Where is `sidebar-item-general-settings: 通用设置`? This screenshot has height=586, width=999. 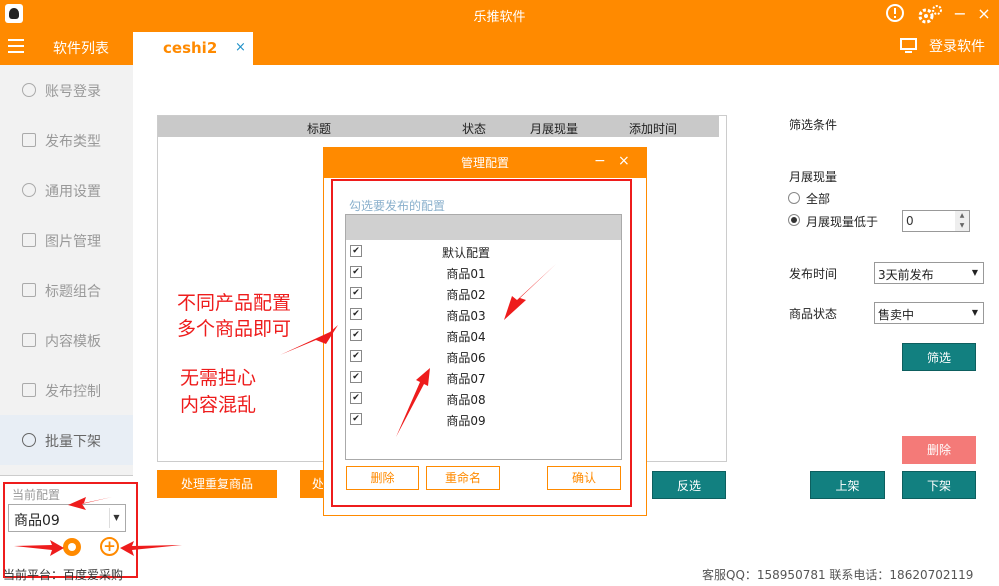
sidebar-item-general-settings: 通用设置 is located at coordinates (66, 190).